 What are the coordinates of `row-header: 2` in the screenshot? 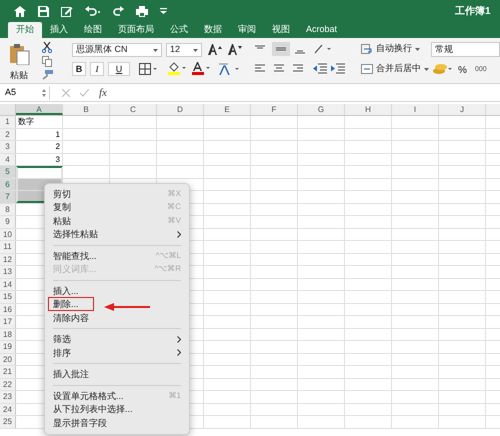 It's located at (8, 134).